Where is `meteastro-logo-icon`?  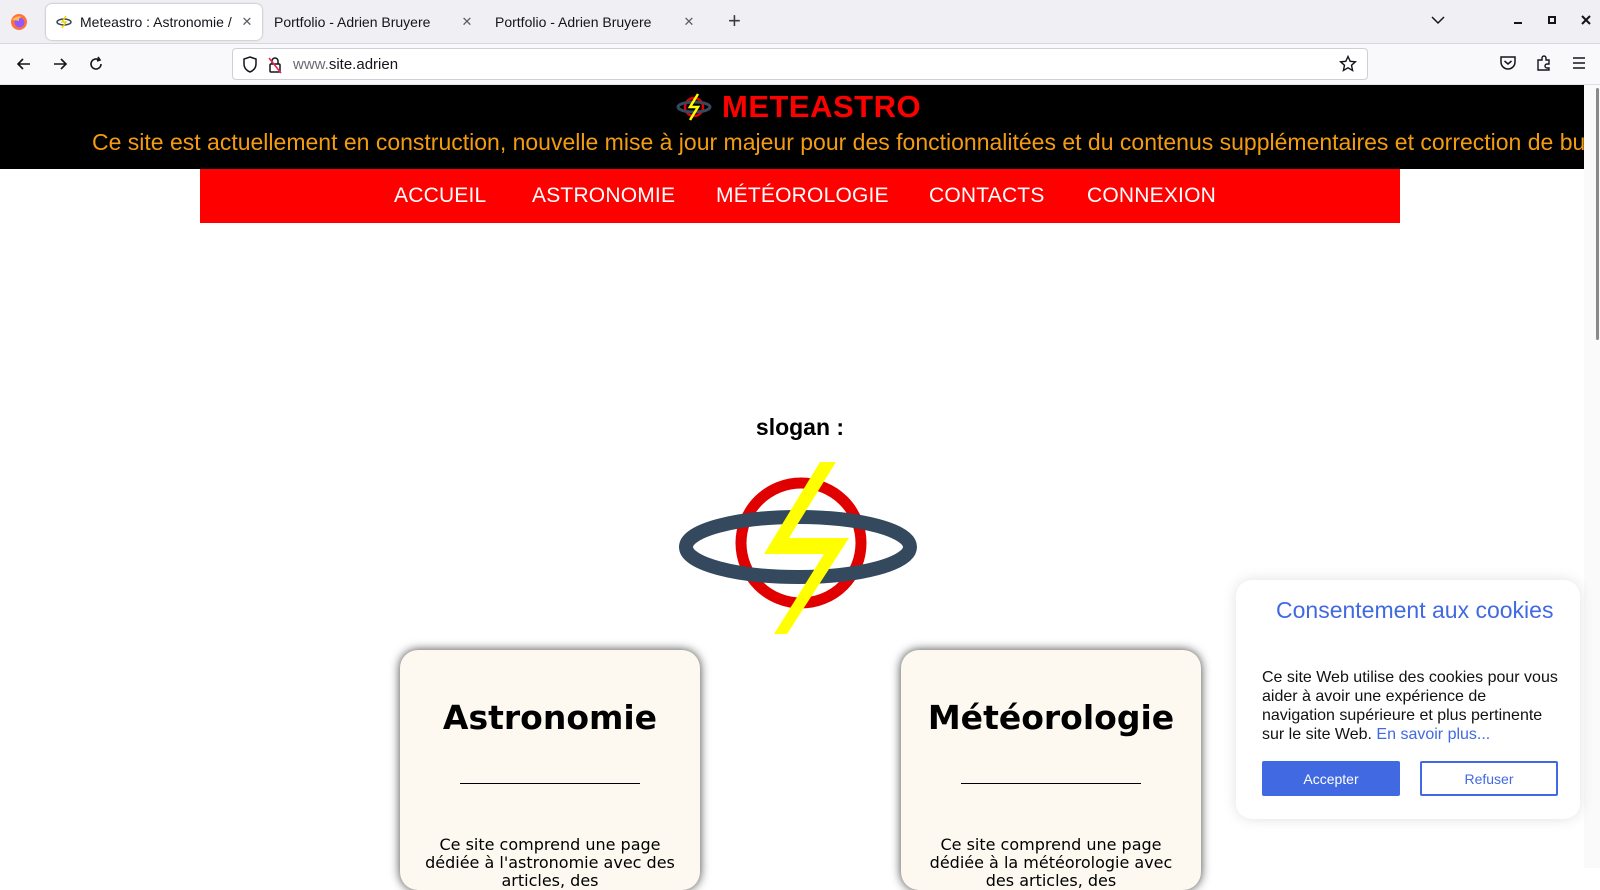 meteastro-logo-icon is located at coordinates (694, 107).